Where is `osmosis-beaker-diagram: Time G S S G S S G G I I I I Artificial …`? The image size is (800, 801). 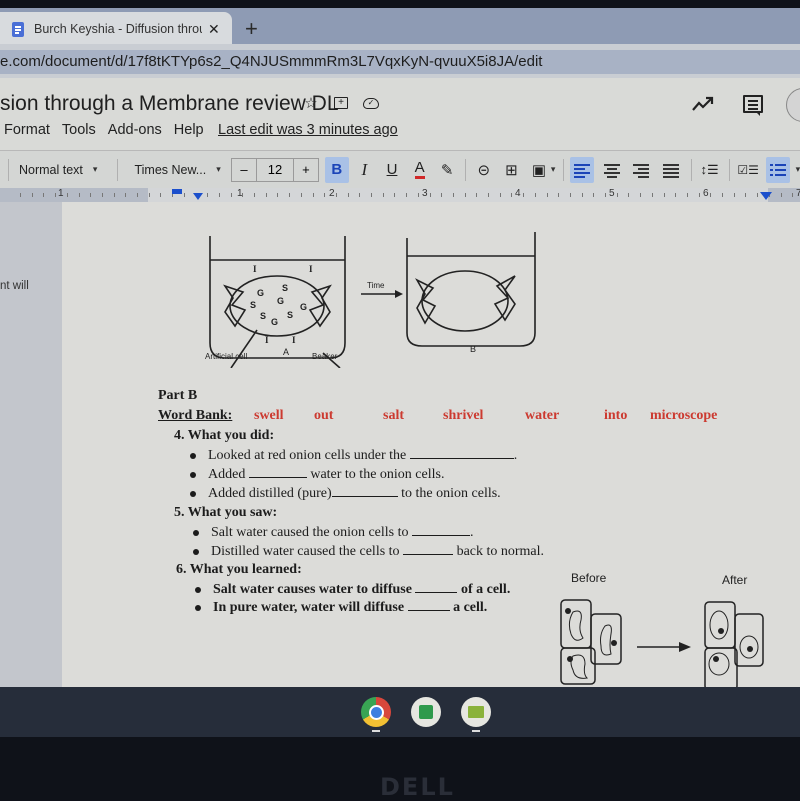 osmosis-beaker-diagram: Time G S S G S S G G I I I I Artificial … is located at coordinates (370, 300).